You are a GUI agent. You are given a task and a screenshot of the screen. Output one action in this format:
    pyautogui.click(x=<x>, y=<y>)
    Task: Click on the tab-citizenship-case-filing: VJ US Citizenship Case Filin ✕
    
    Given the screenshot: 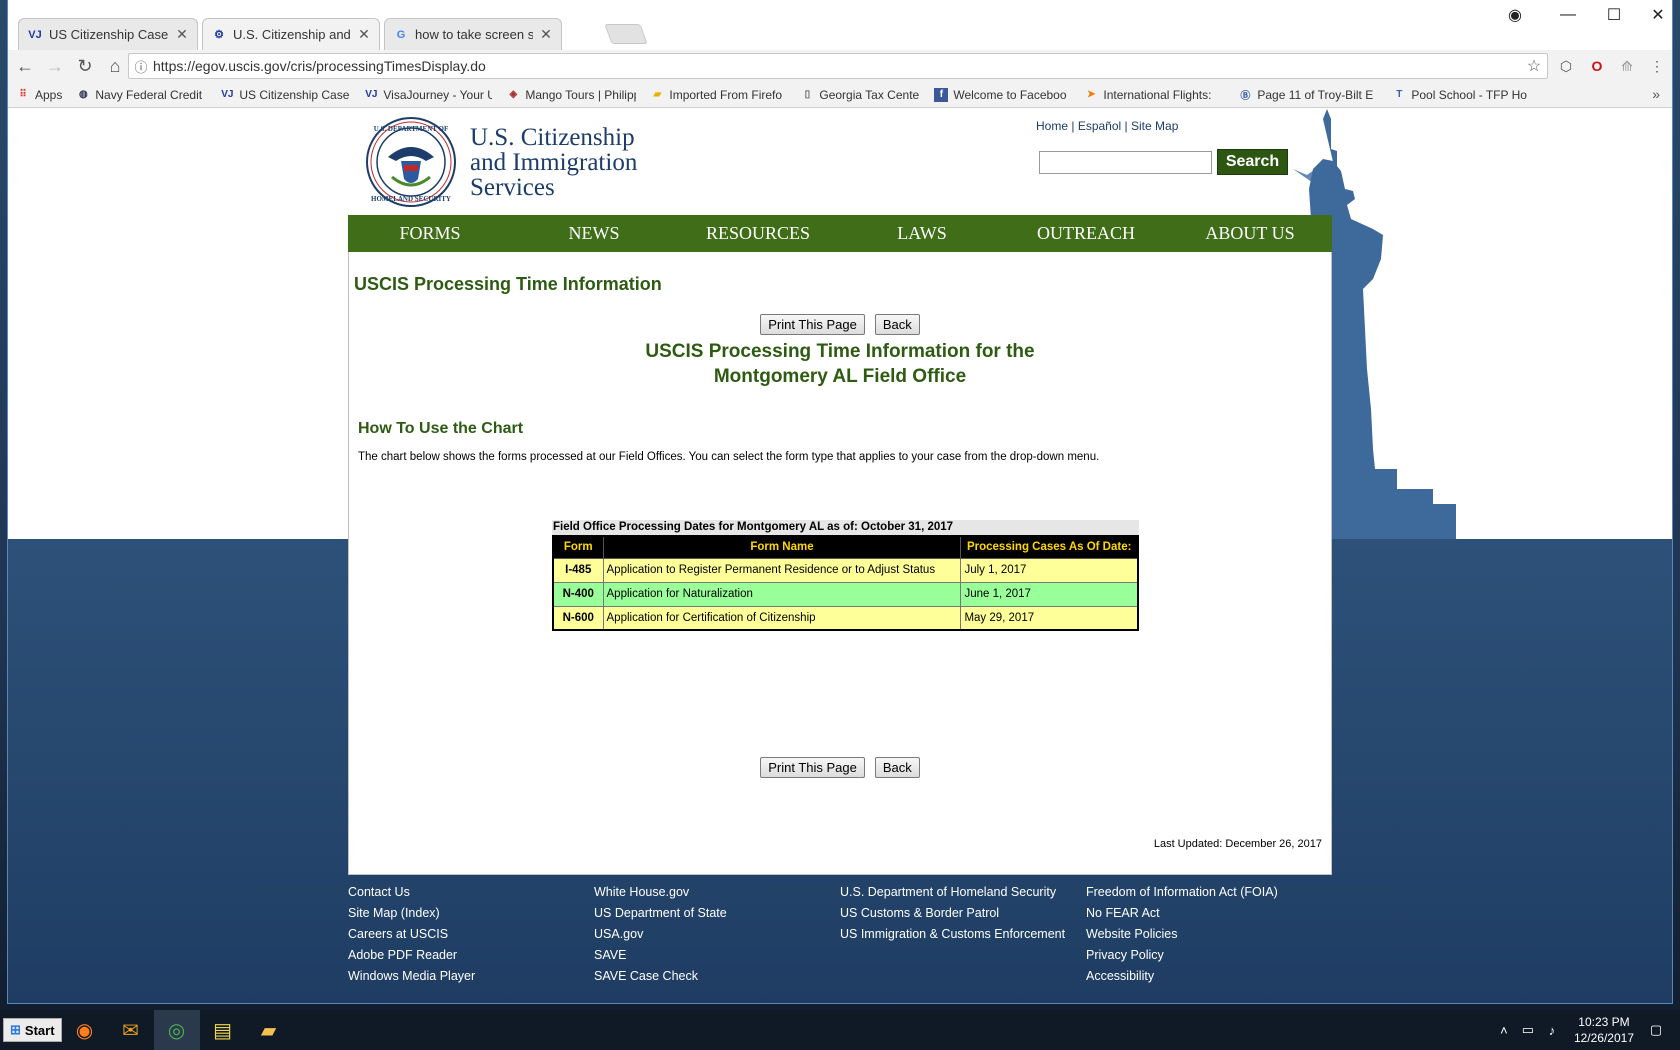 What is the action you would take?
    pyautogui.click(x=108, y=34)
    